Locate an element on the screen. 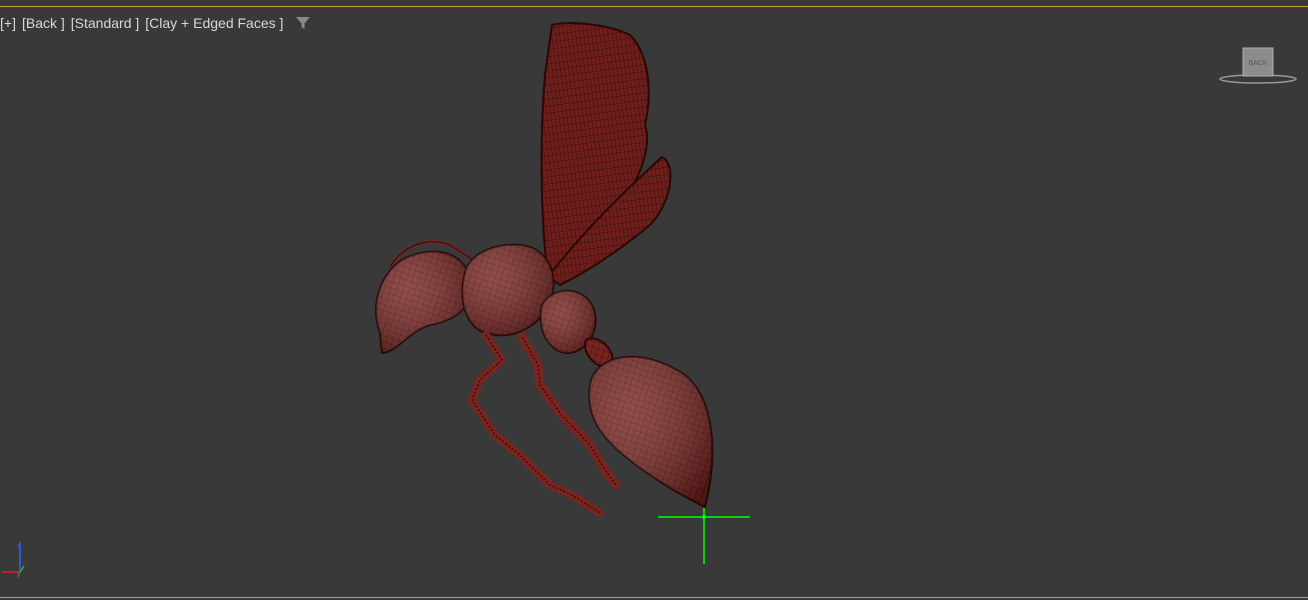 This screenshot has height=600, width=1308. viewport-active-border-top is located at coordinates (654, 6).